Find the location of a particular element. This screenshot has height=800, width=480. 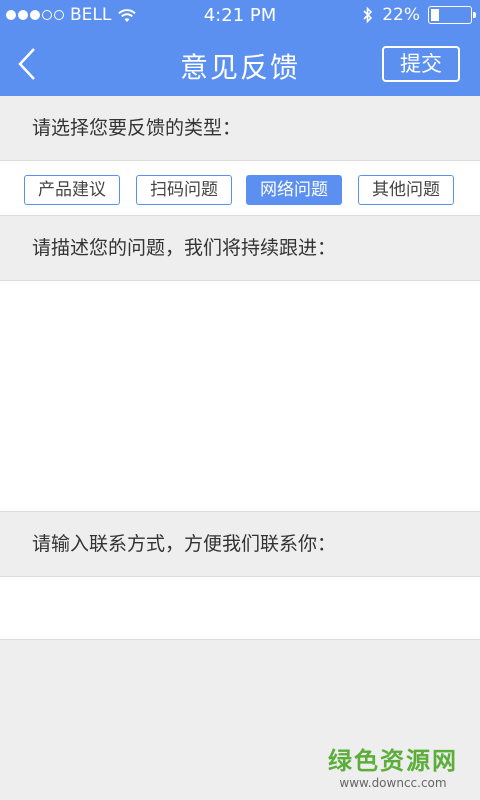

status-right: 22% is located at coordinates (419, 15).